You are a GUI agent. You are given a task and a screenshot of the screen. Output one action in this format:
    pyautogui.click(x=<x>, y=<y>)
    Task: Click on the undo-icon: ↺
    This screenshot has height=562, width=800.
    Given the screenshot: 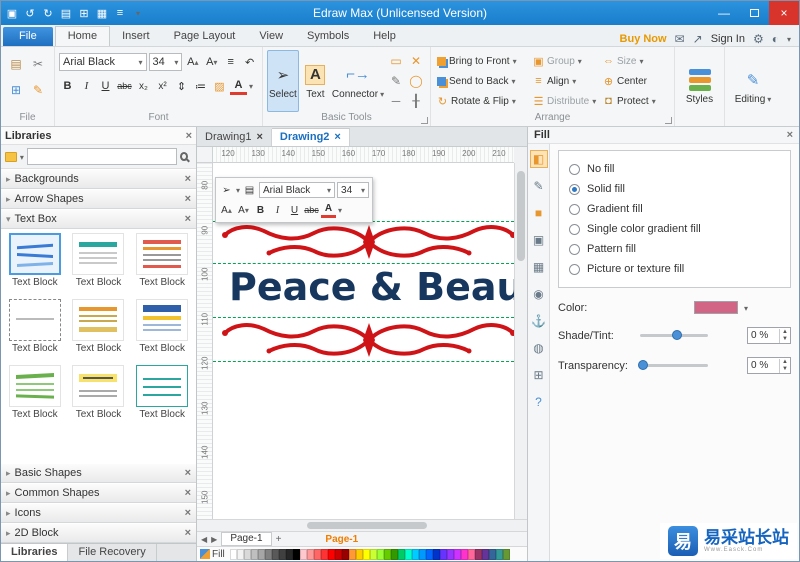 What is the action you would take?
    pyautogui.click(x=30, y=13)
    